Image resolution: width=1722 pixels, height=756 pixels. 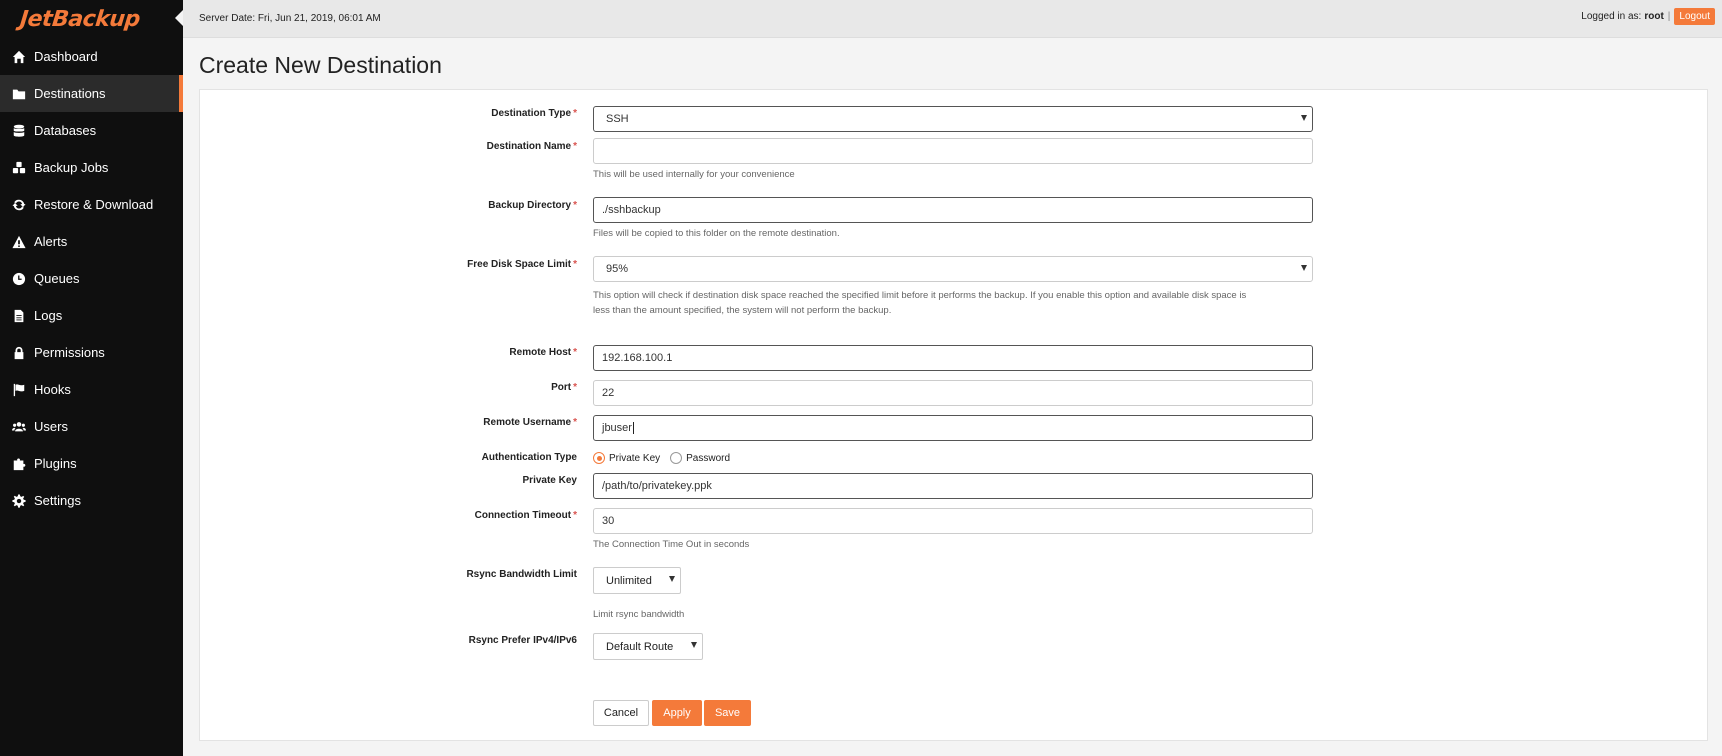 I want to click on free-disk-space-select: 95%, so click(x=953, y=269).